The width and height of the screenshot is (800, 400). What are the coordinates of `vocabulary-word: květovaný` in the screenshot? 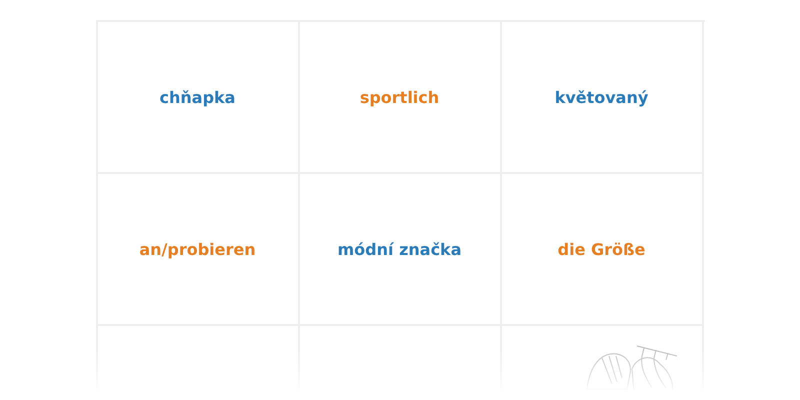 It's located at (601, 97).